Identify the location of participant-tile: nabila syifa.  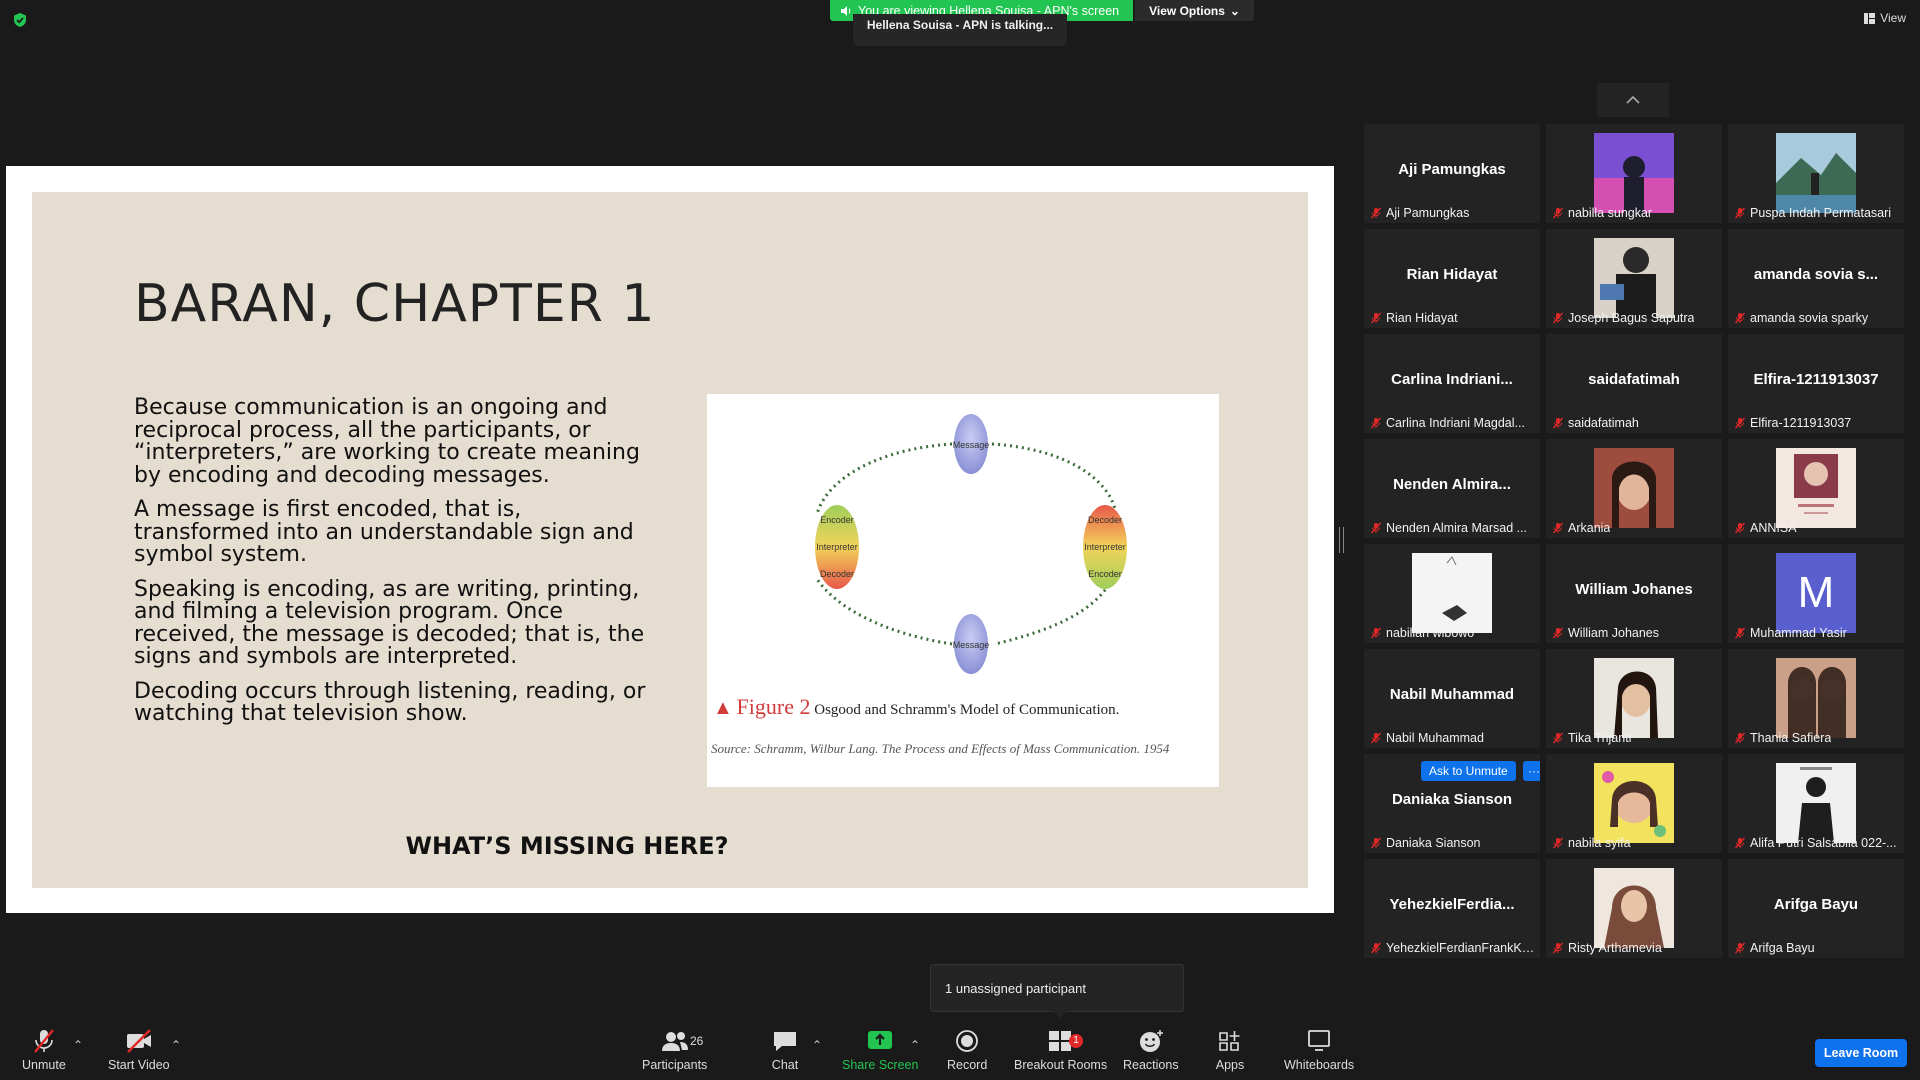
(1634, 803).